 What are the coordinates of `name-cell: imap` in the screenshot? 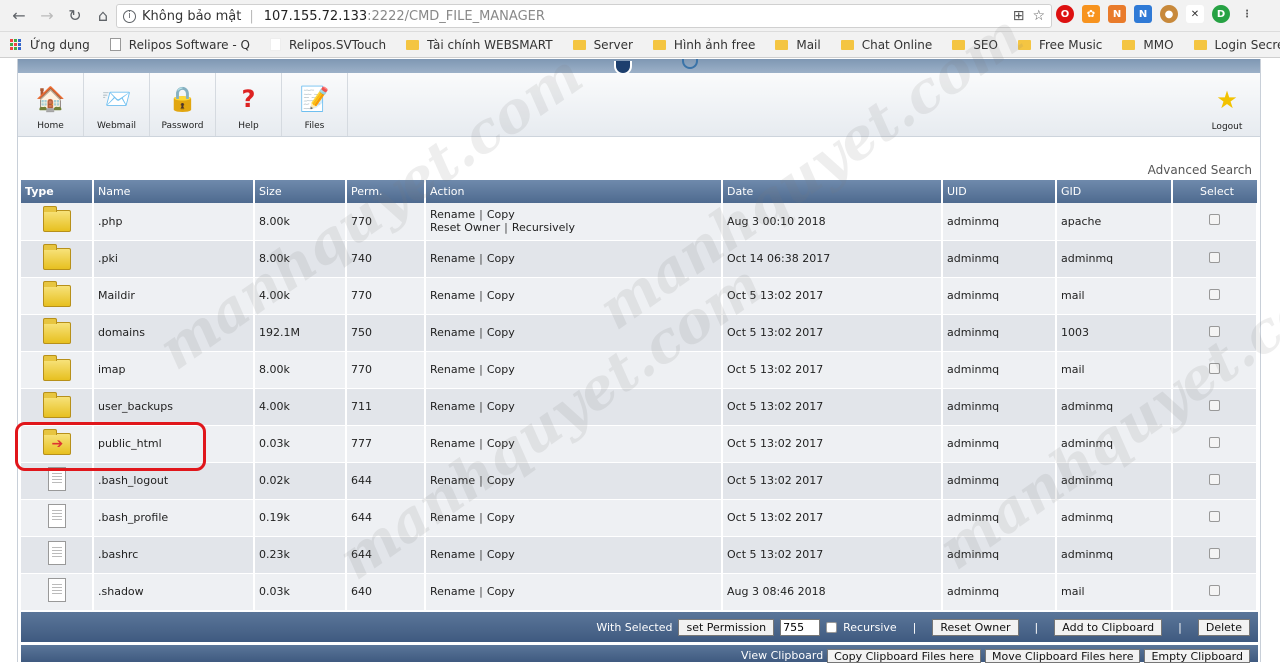 It's located at (174, 370).